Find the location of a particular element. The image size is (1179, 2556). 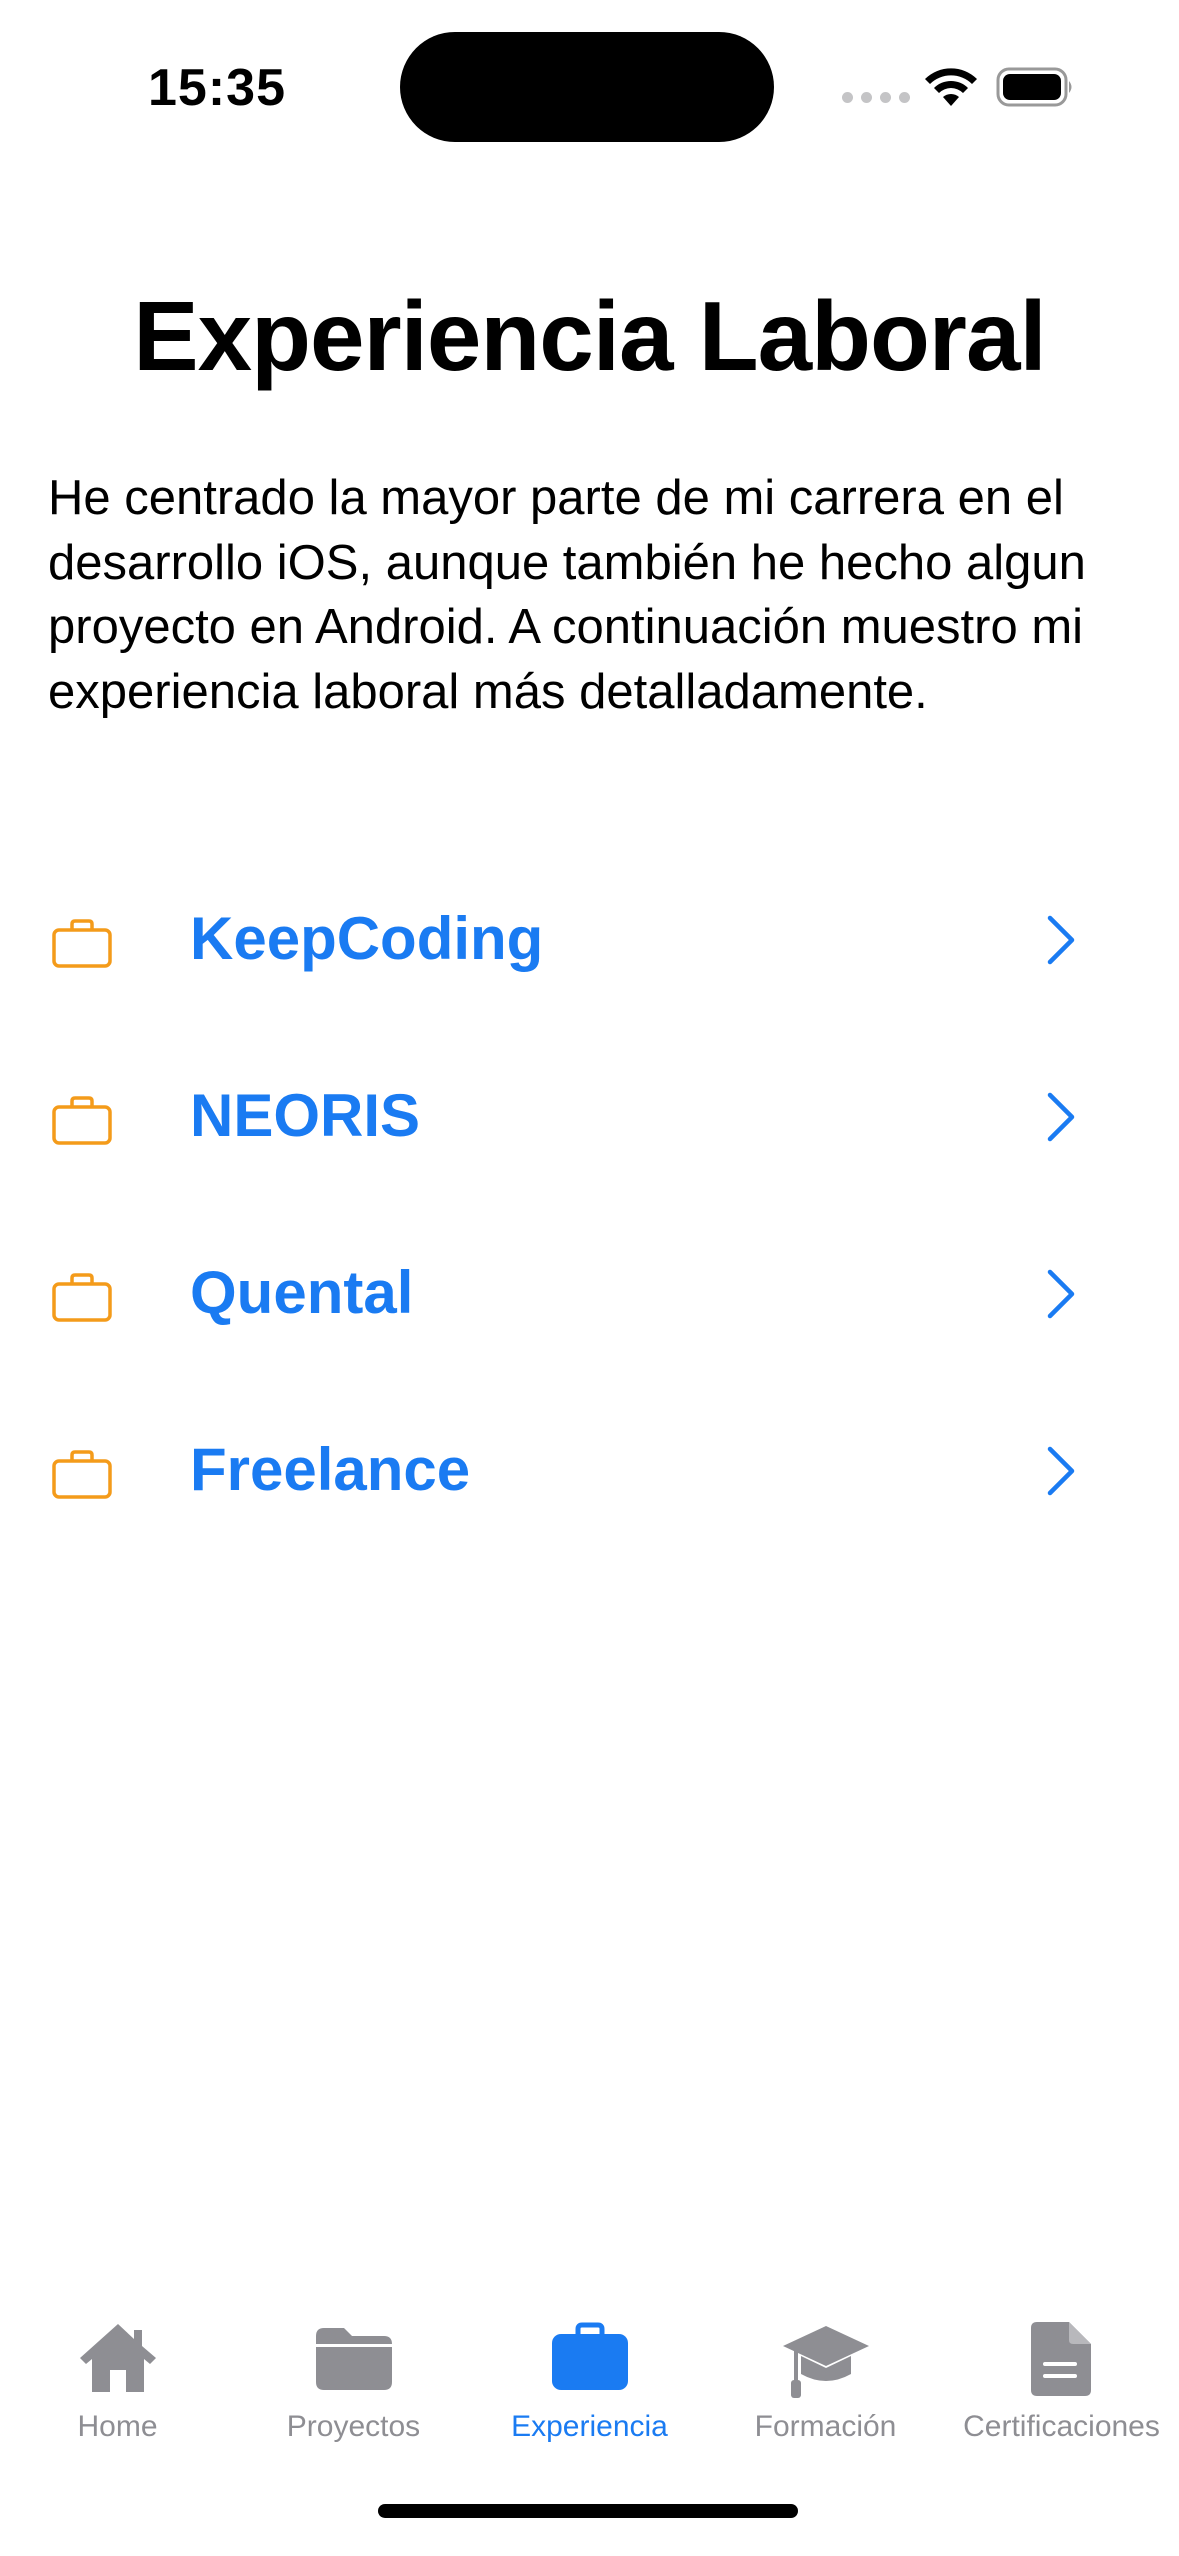

home-indicator is located at coordinates (588, 2511).